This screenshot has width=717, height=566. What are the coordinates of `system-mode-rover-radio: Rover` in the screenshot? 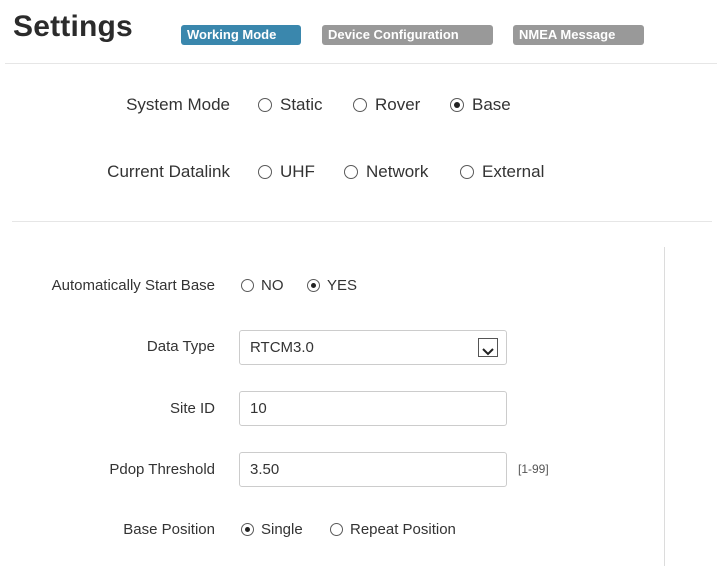 It's located at (386, 105).